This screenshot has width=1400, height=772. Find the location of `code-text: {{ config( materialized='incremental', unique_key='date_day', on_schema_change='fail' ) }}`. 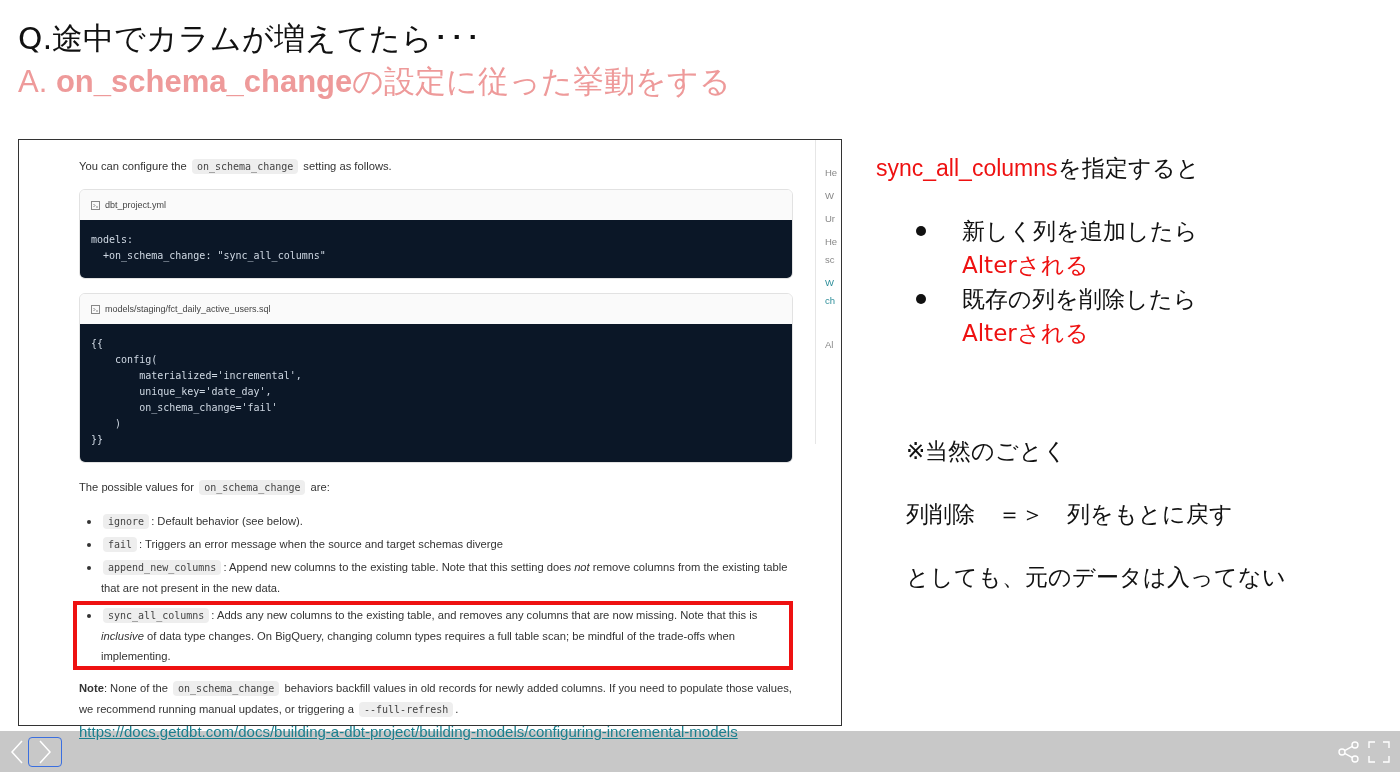

code-text: {{ config( materialized='incremental', unique_key='date_day', on_schema_change='fail' ) }} is located at coordinates (436, 393).